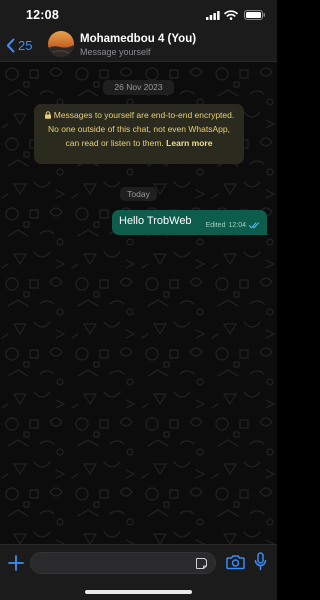 The height and width of the screenshot is (600, 320). What do you see at coordinates (254, 225) in the screenshot?
I see `double-check-icon` at bounding box center [254, 225].